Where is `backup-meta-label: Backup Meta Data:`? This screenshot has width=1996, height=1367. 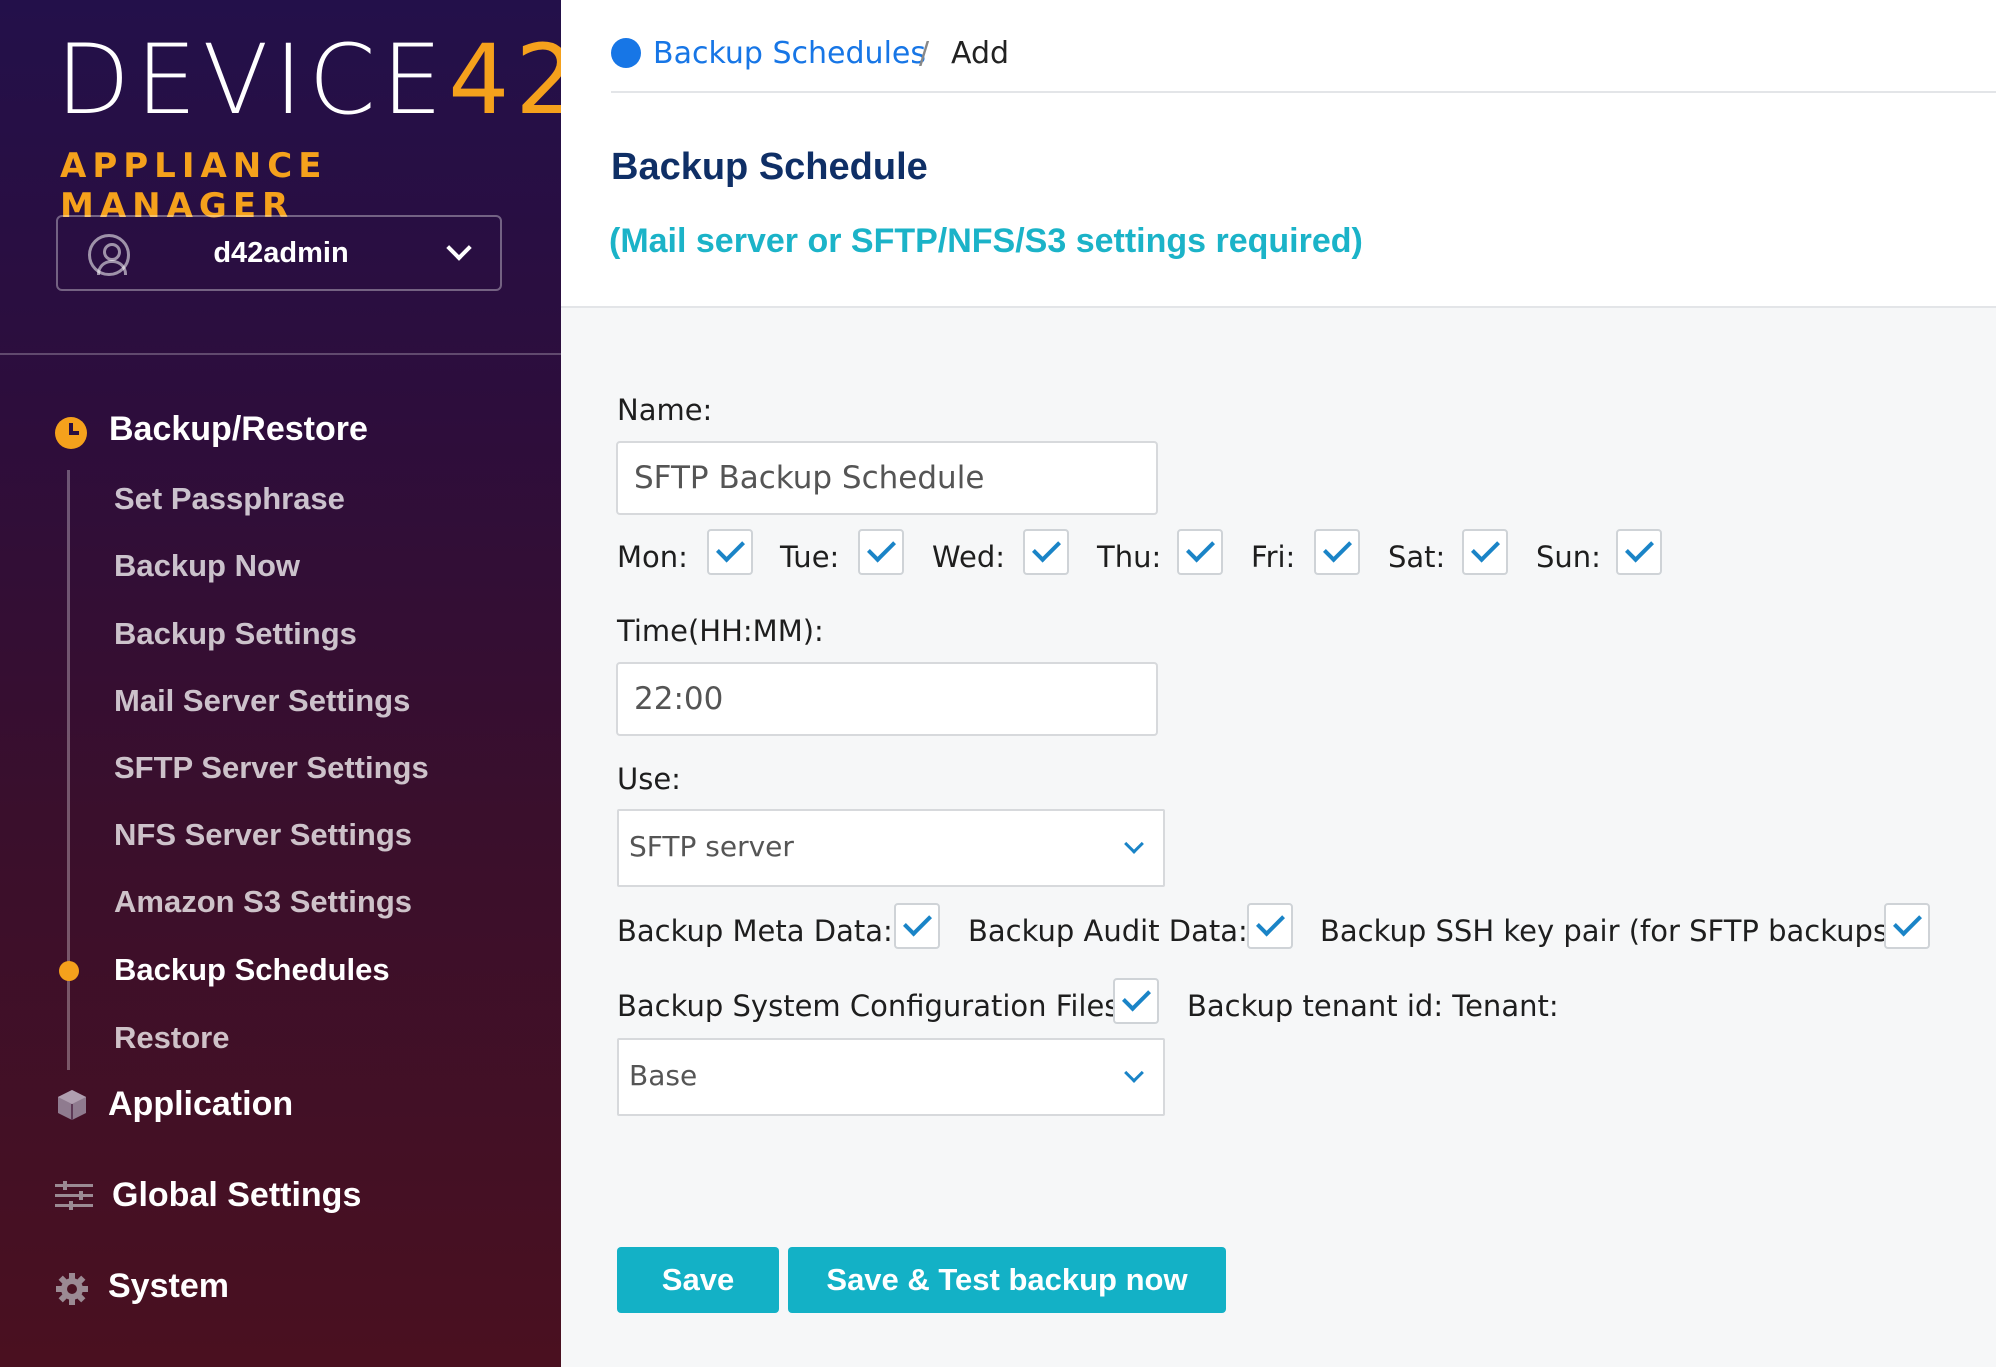
backup-meta-label: Backup Meta Data: is located at coordinates (755, 931).